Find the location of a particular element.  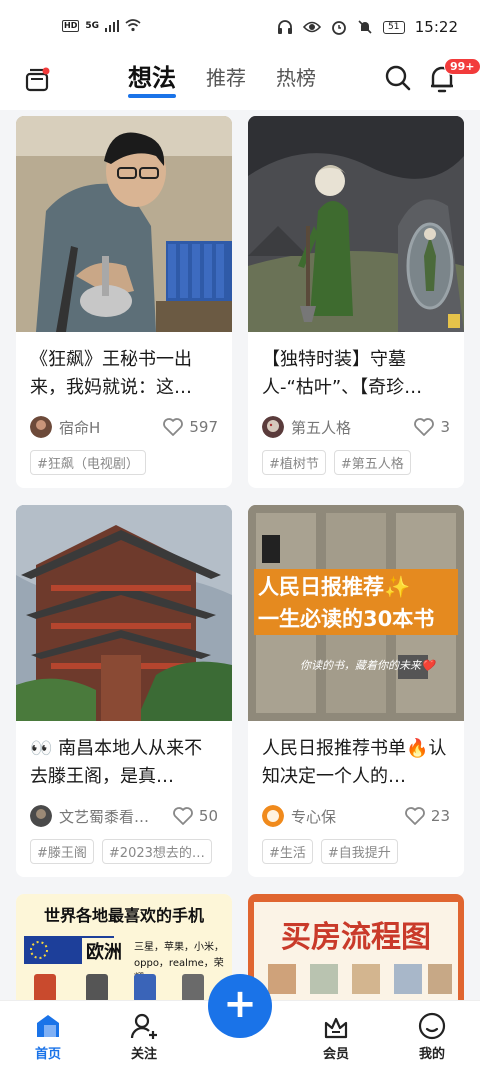

feed-tabs: 想法 推荐 热榜 is located at coordinates (222, 80).